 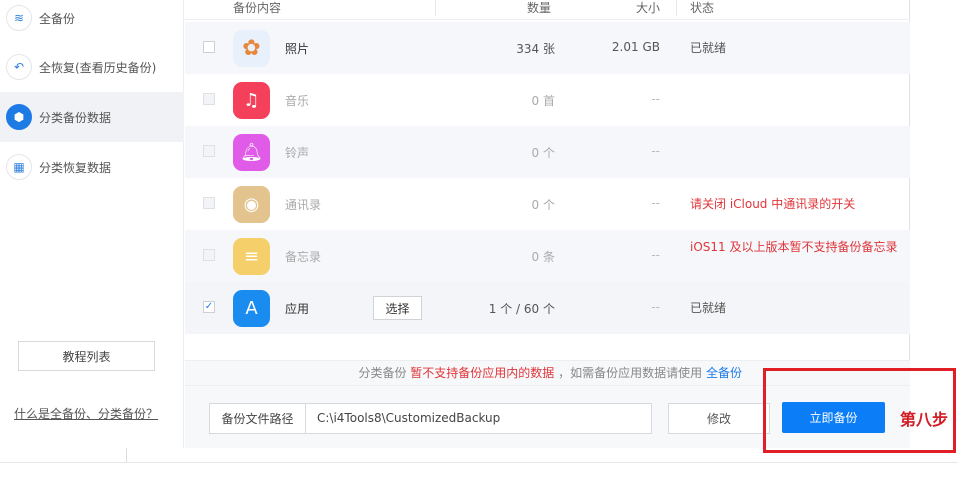 What do you see at coordinates (257, 8) in the screenshot?
I see `header-content: 备份内容` at bounding box center [257, 8].